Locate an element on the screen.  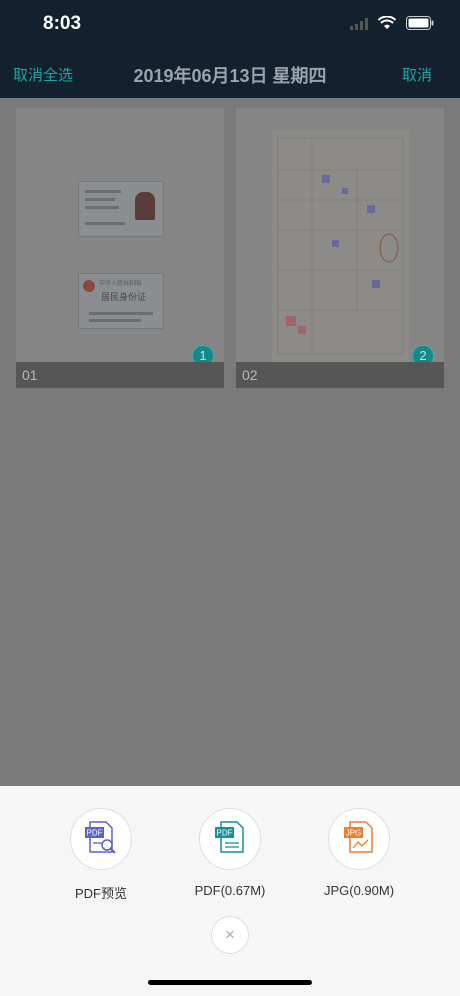
jpg-export-icon-button: JPG is located at coordinates (359, 839).